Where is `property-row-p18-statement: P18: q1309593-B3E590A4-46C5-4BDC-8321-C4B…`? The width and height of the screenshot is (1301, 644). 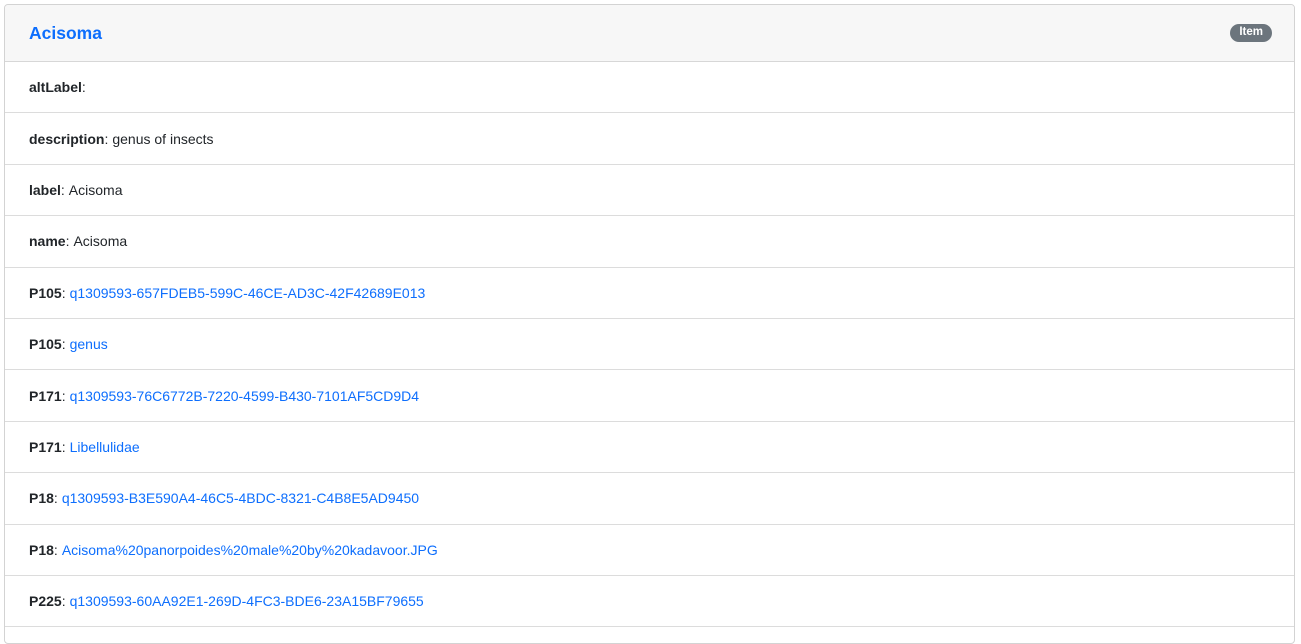
property-row-p18-statement: P18: q1309593-B3E590A4-46C5-4BDC-8321-C4B… is located at coordinates (649, 499).